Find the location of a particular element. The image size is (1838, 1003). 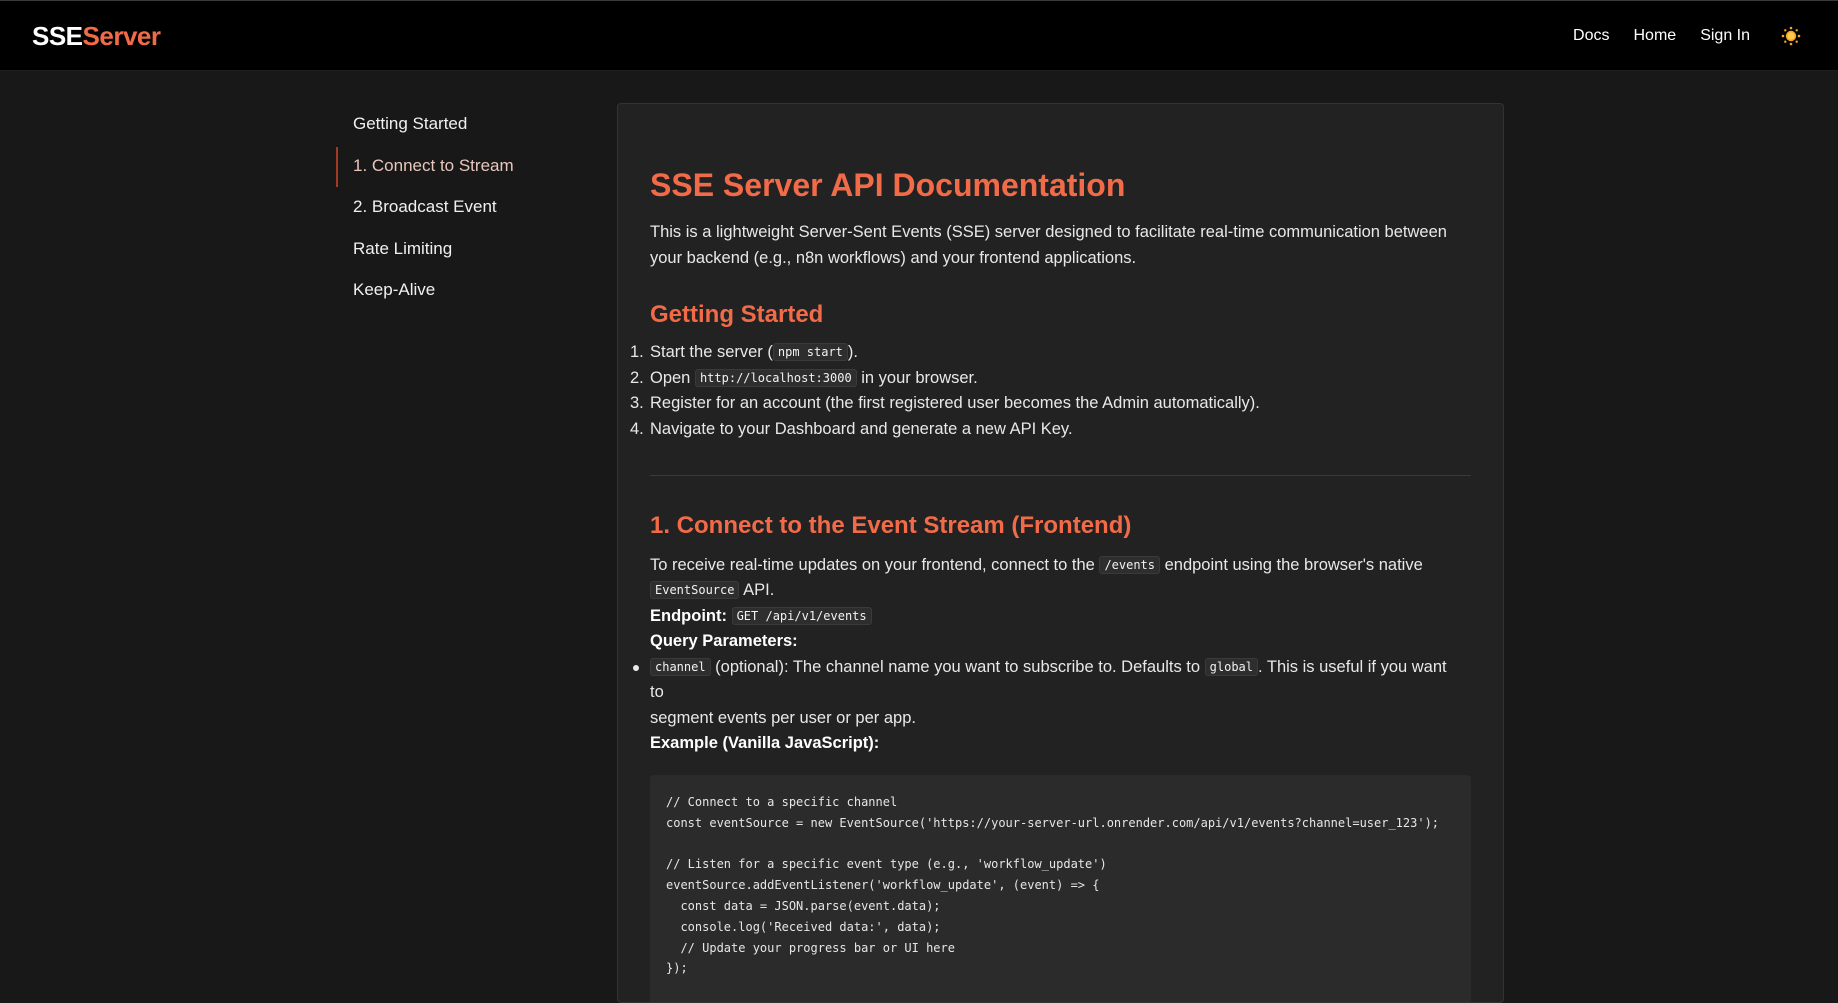

nav-docs-link: Docs is located at coordinates (1591, 36).